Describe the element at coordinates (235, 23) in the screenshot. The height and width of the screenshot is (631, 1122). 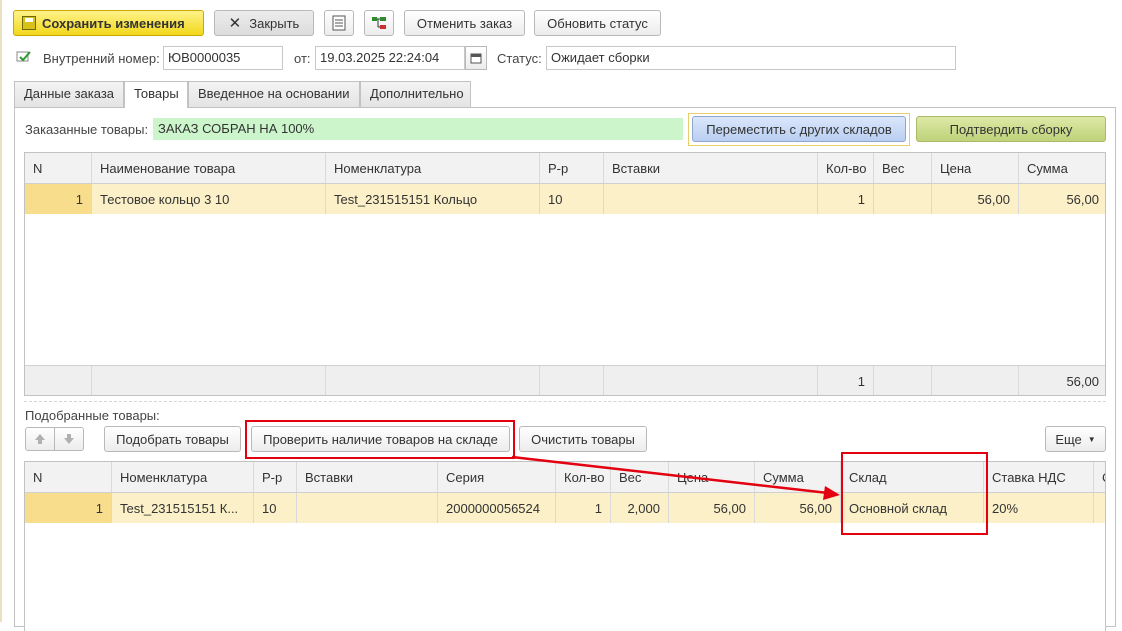
I see `close-icon: ✕` at that location.